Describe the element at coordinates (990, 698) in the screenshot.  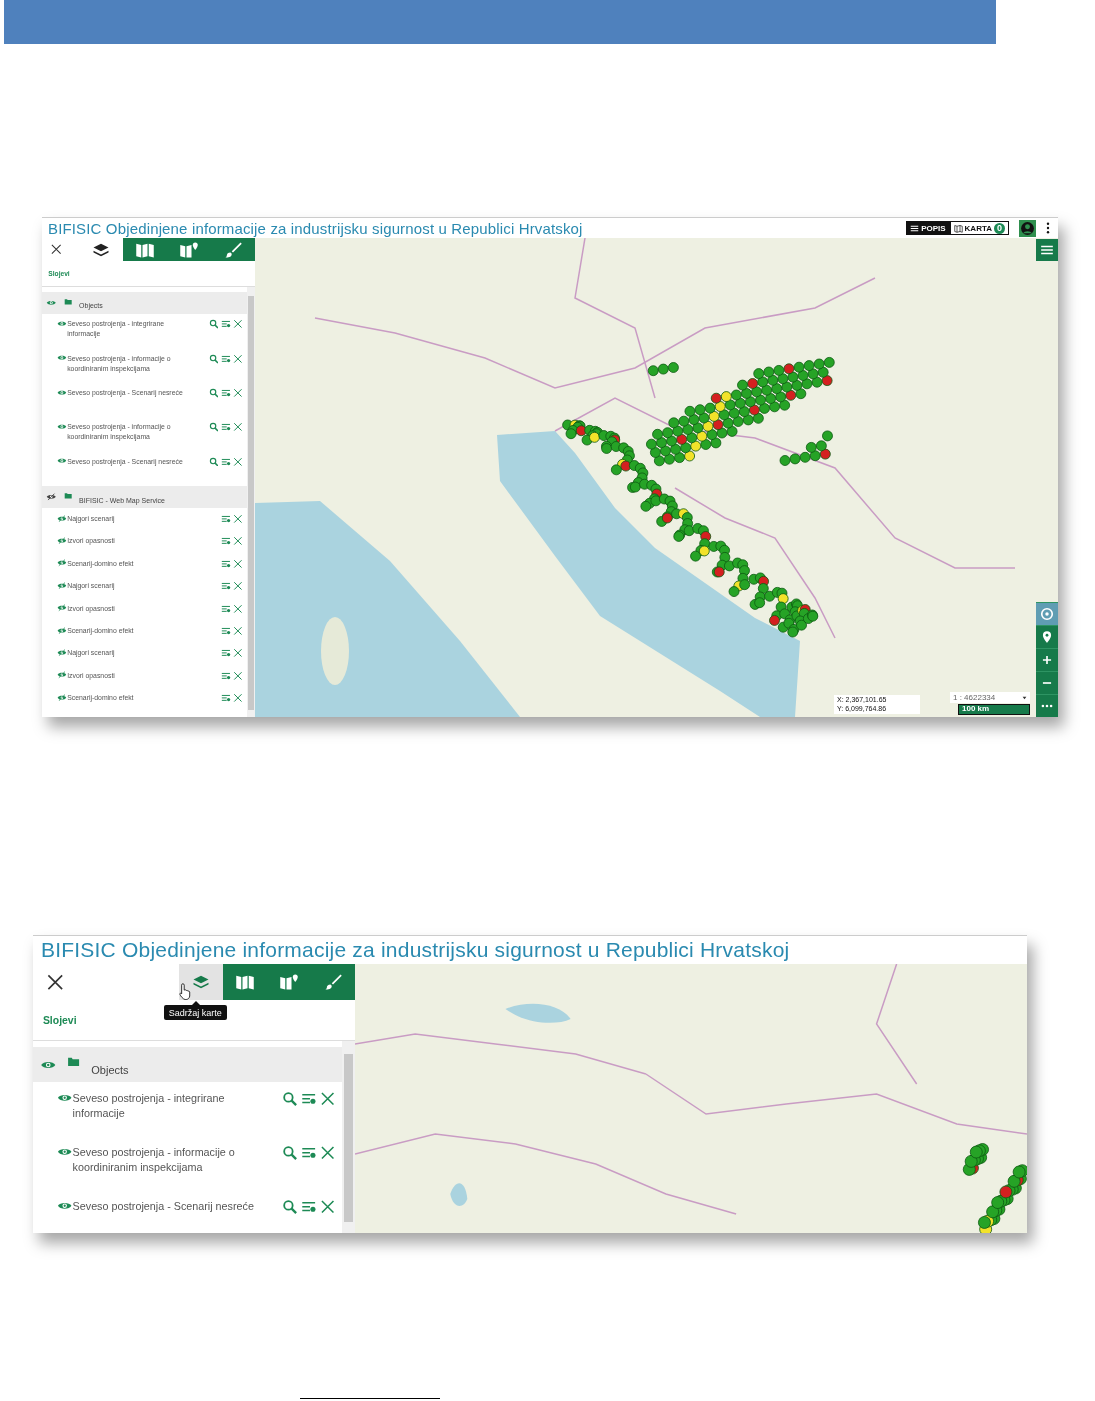
I see `scale-dropdown: 1 : 4622334` at that location.